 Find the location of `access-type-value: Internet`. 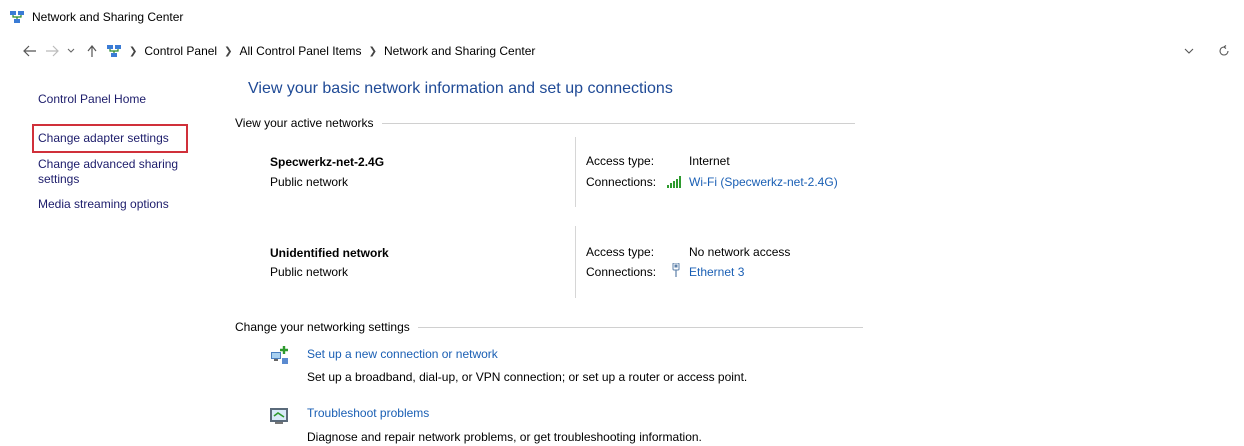

access-type-value: Internet is located at coordinates (709, 161).